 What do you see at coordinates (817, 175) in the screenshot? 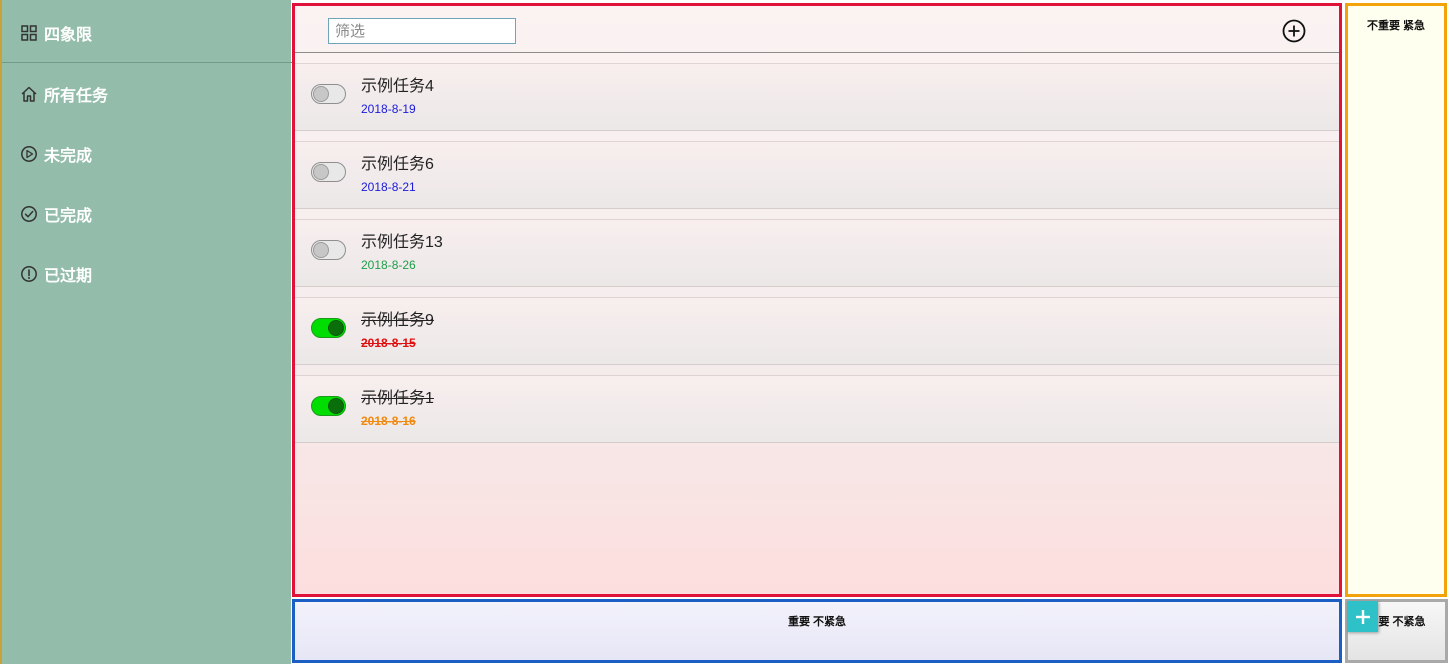
I see `task-row: 示例任务6 2018-8-21` at bounding box center [817, 175].